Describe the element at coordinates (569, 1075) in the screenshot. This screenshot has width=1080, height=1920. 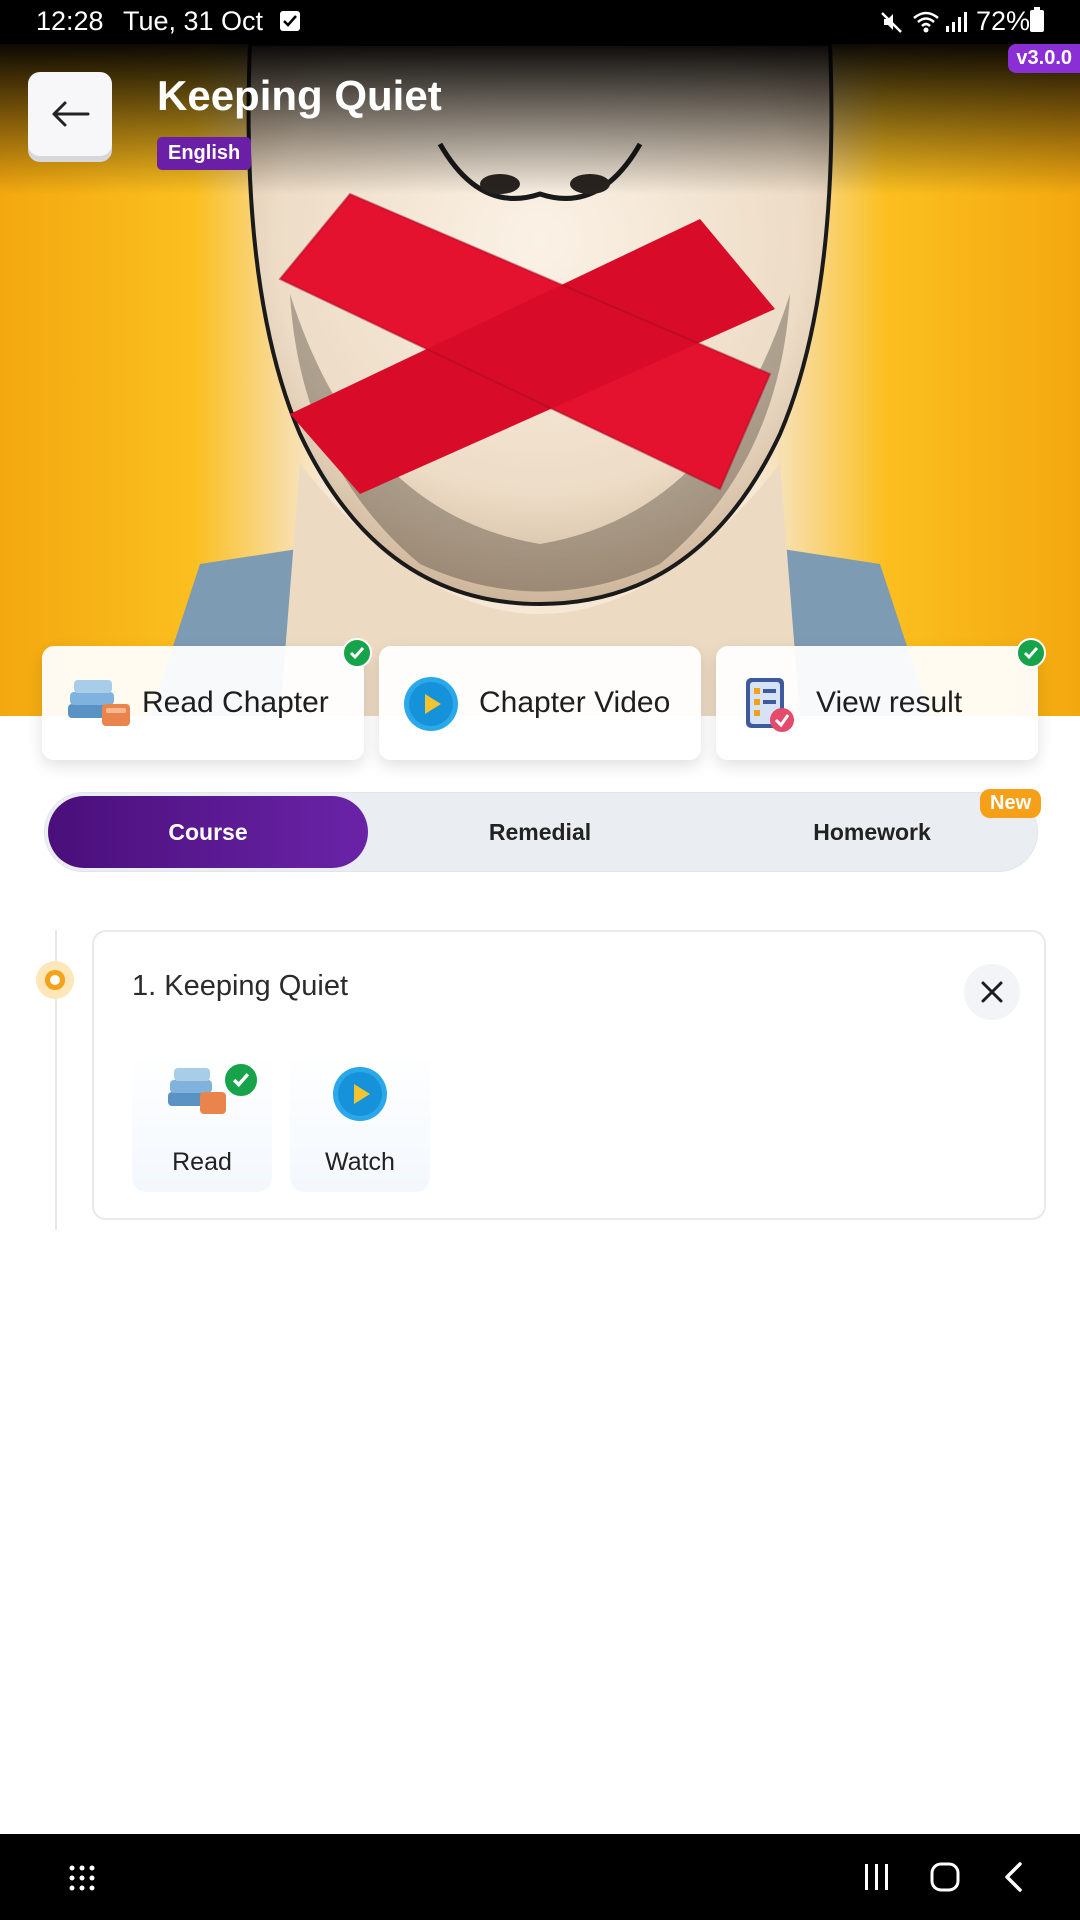
I see `lesson-card: 1. Keeping Quiet Read Watch` at that location.